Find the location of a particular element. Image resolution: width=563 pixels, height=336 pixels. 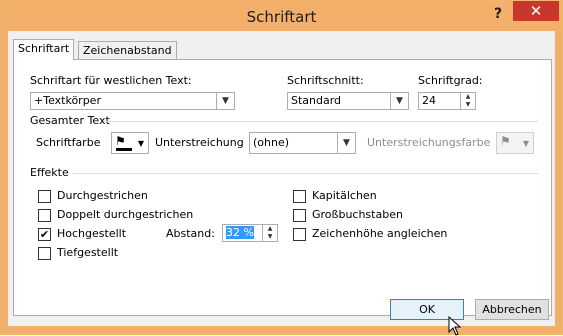

size-input: 24 ▲ ▼ is located at coordinates (447, 101).